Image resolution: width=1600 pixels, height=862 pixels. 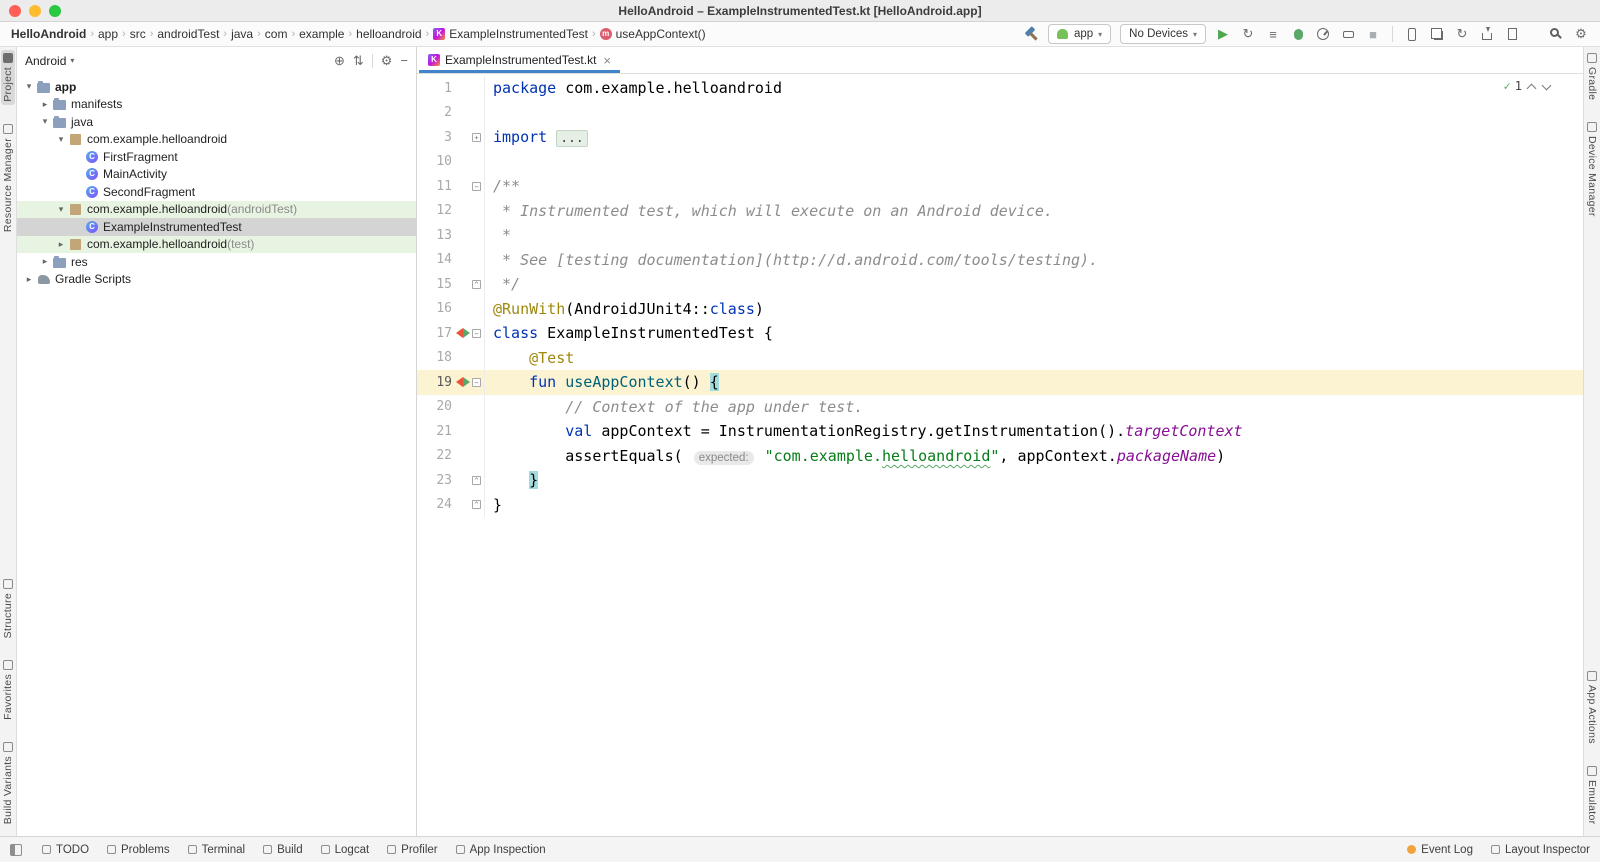 What do you see at coordinates (216, 140) in the screenshot?
I see `tree-item: ▾ com.example.helloandroid` at bounding box center [216, 140].